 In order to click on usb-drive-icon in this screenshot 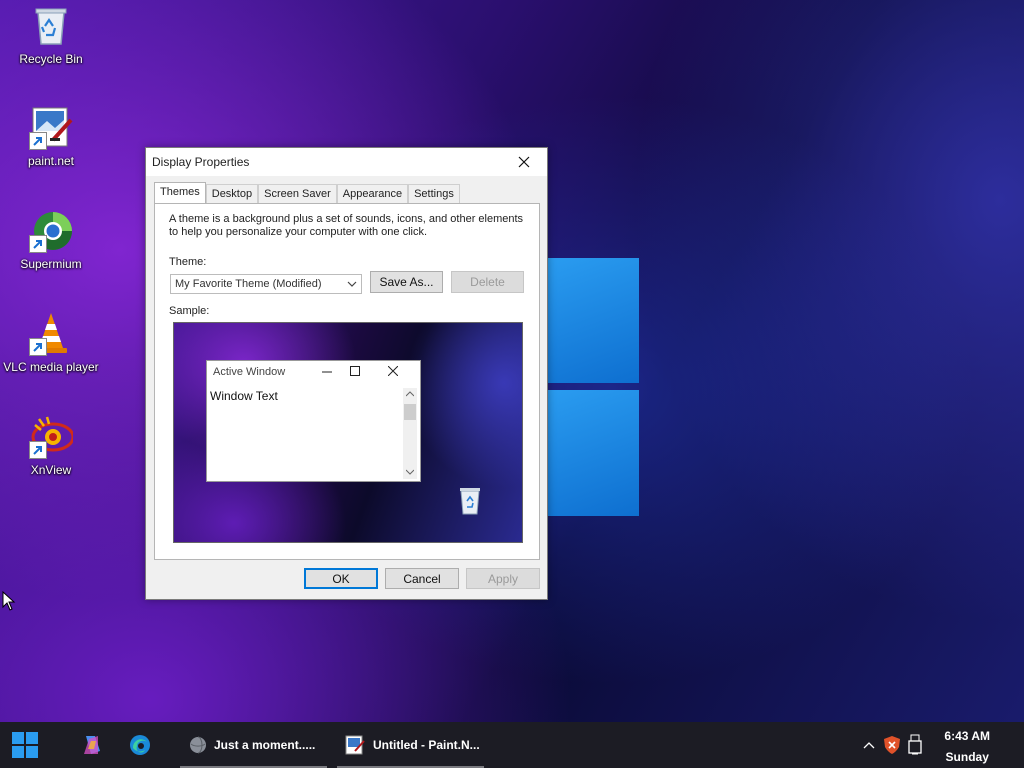, I will do `click(915, 744)`.